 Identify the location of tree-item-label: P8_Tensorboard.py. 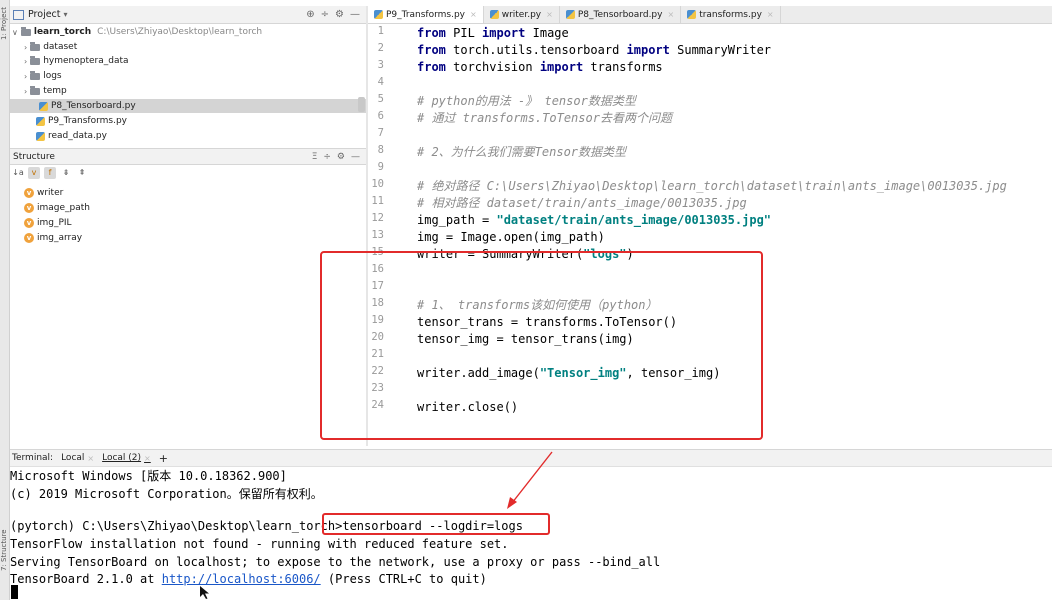
(93, 106).